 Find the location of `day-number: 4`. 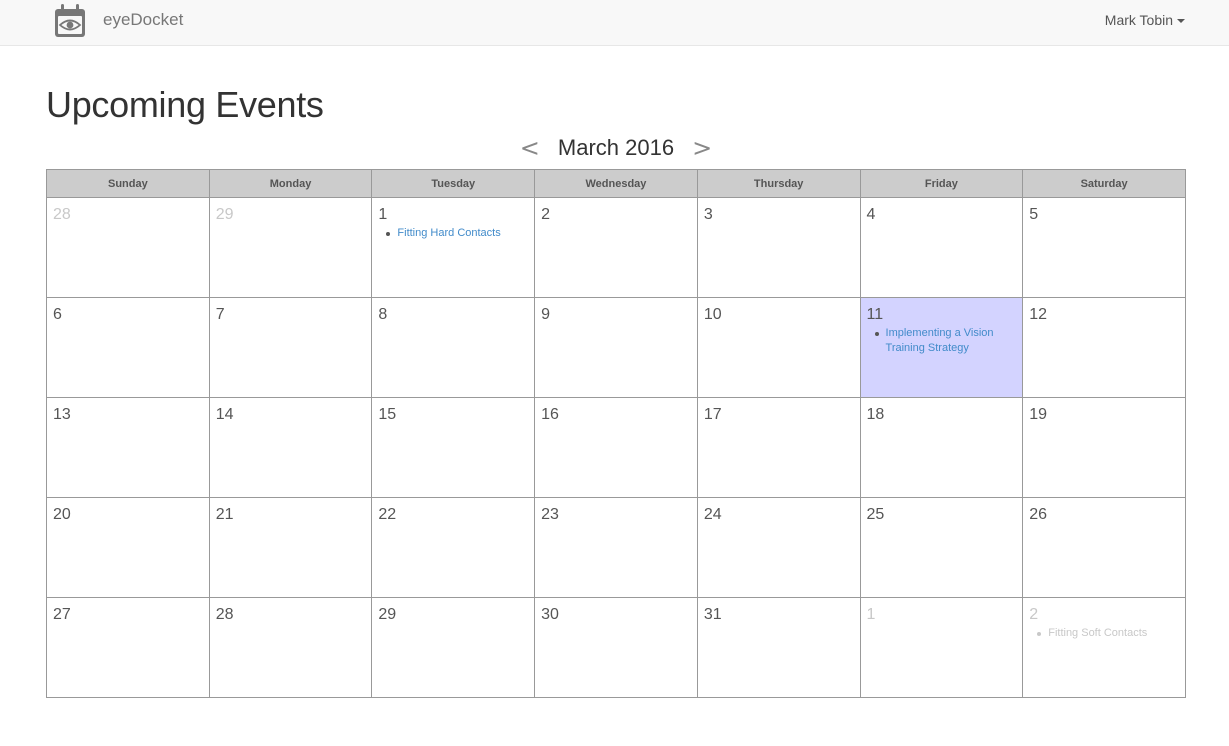

day-number: 4 is located at coordinates (871, 214).